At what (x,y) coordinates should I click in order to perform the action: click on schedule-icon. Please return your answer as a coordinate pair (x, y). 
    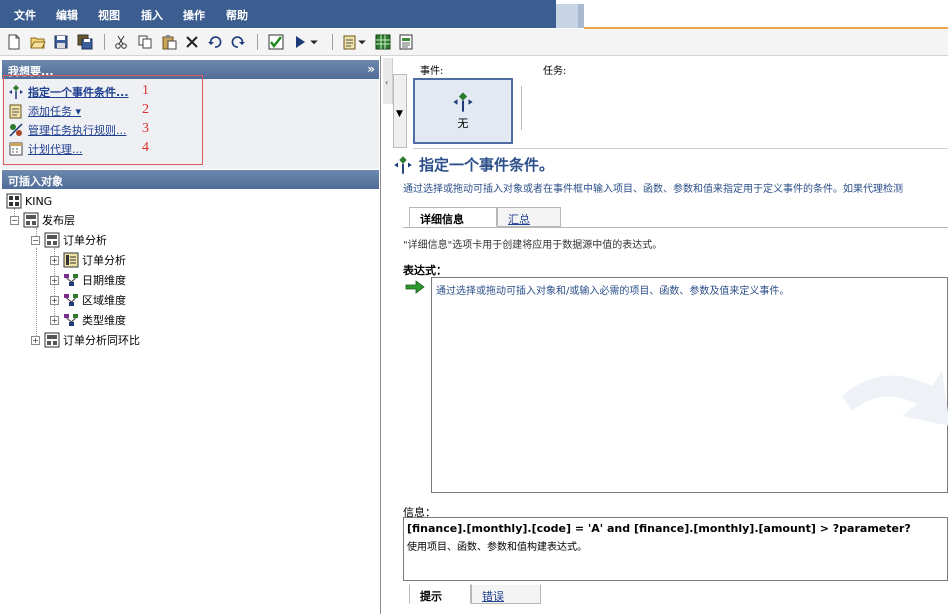
    Looking at the image, I should click on (16, 149).